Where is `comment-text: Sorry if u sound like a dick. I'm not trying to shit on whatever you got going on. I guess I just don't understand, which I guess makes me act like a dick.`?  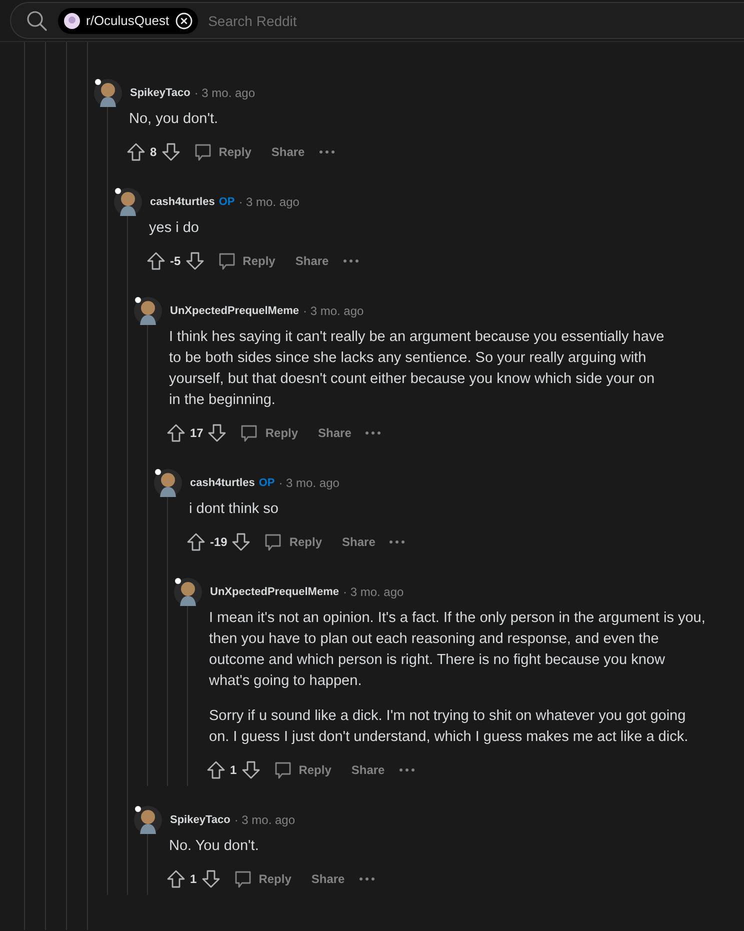 comment-text: Sorry if u sound like a dick. I'm not trying to shit on whatever you got going on. I guess I just don't understand, which I guess makes me act like a dick. is located at coordinates (449, 727).